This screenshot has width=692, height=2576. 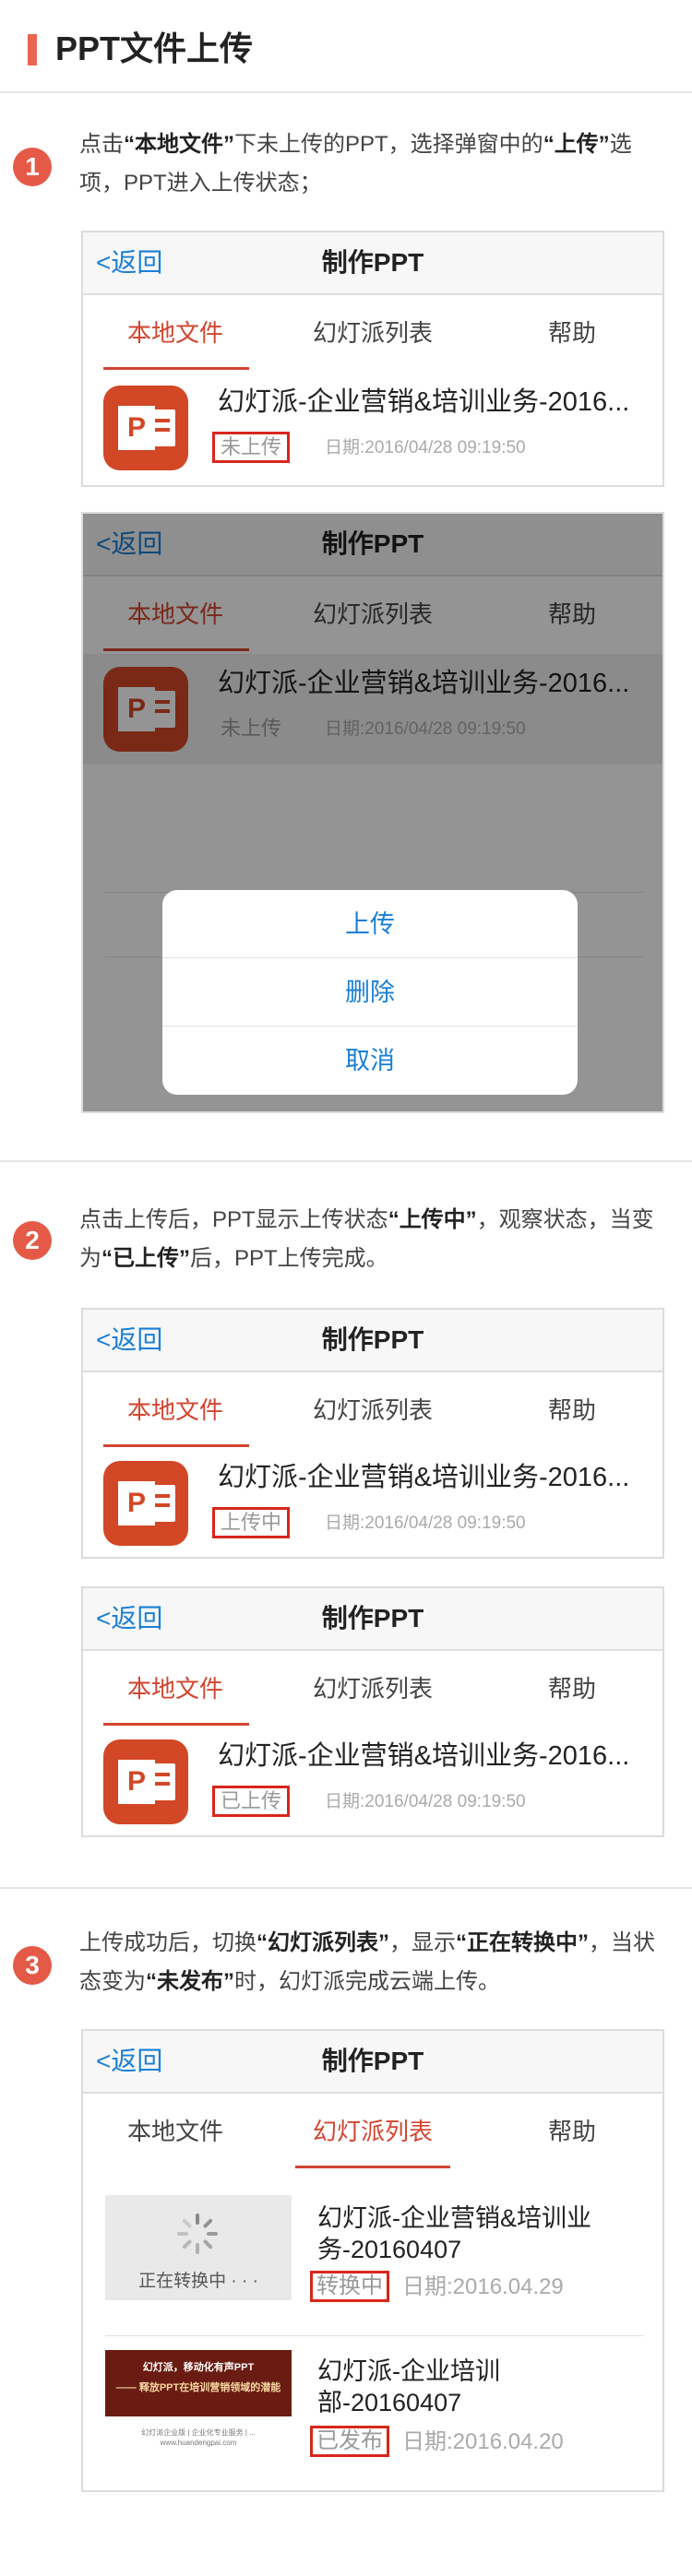 What do you see at coordinates (483, 2286) in the screenshot?
I see `item-date: 日期:2016.04.29` at bounding box center [483, 2286].